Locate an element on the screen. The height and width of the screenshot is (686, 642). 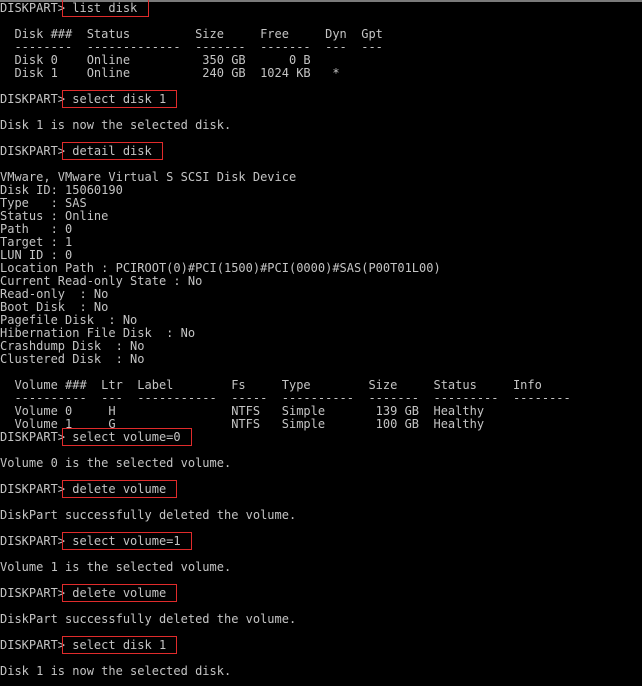
highlighted-command-4: delete volume is located at coordinates (119, 489).